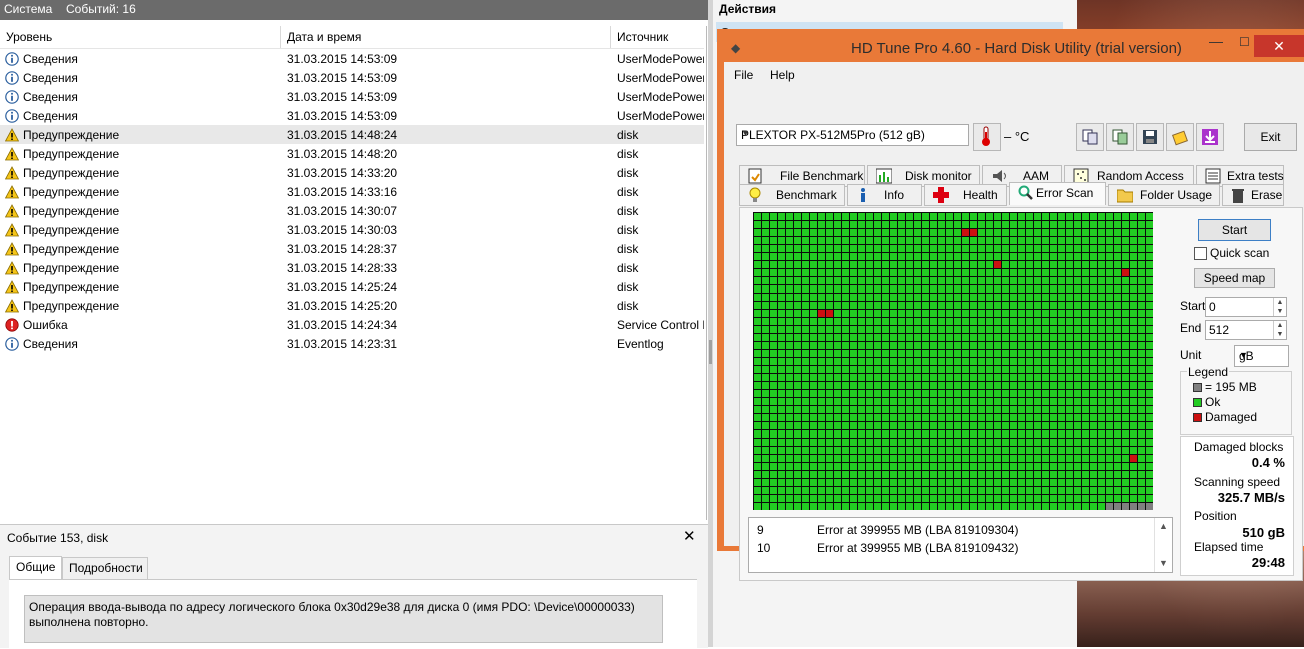 Image resolution: width=1304 pixels, height=649 pixels. What do you see at coordinates (352, 153) in the screenshot?
I see `event-row: Предупреждение 31.03.2015 14:48:20 disk` at bounding box center [352, 153].